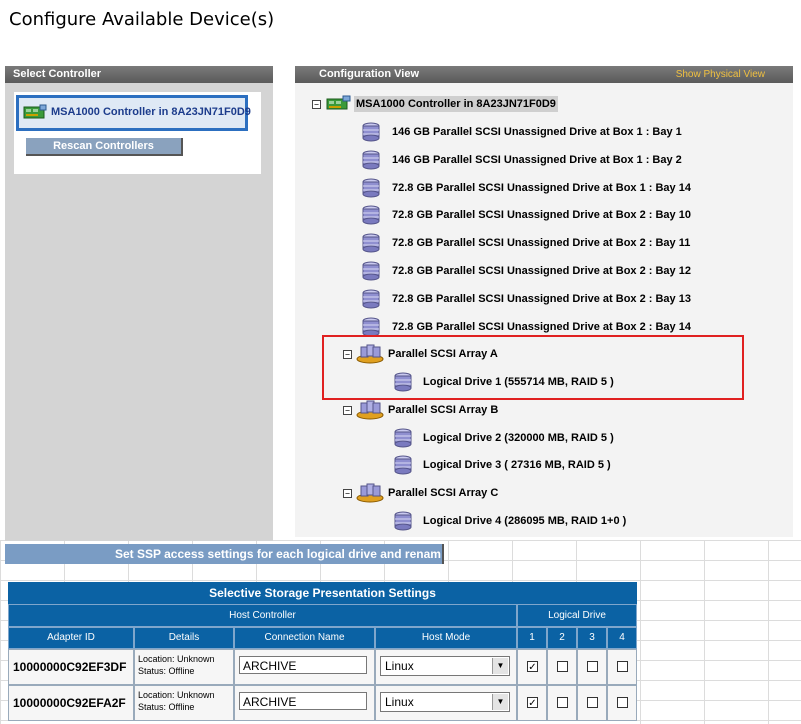  Describe the element at coordinates (71, 638) in the screenshot. I see `adapter-id-header: Adapter ID` at that location.